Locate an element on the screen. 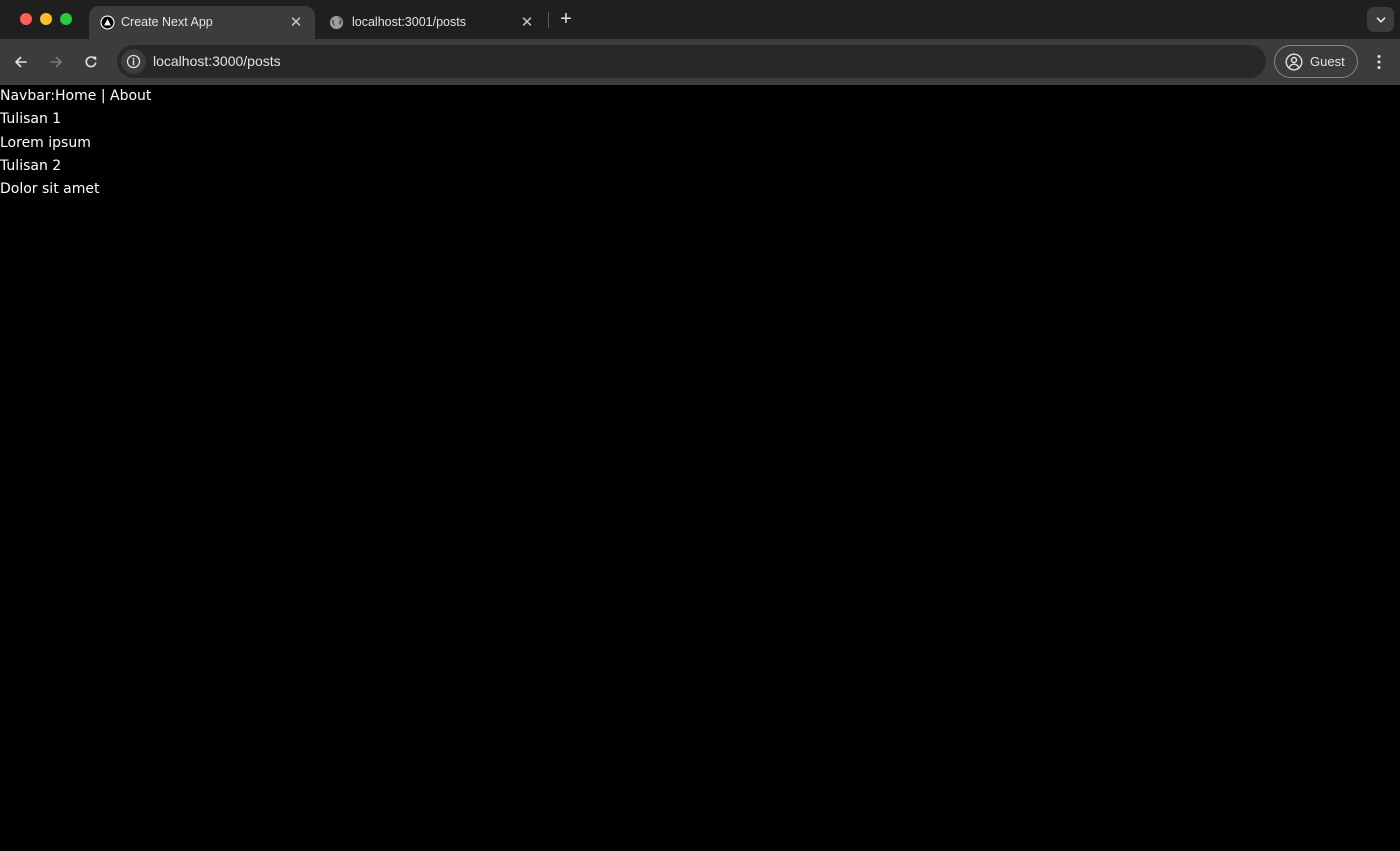  window-close-button is located at coordinates (26, 19).